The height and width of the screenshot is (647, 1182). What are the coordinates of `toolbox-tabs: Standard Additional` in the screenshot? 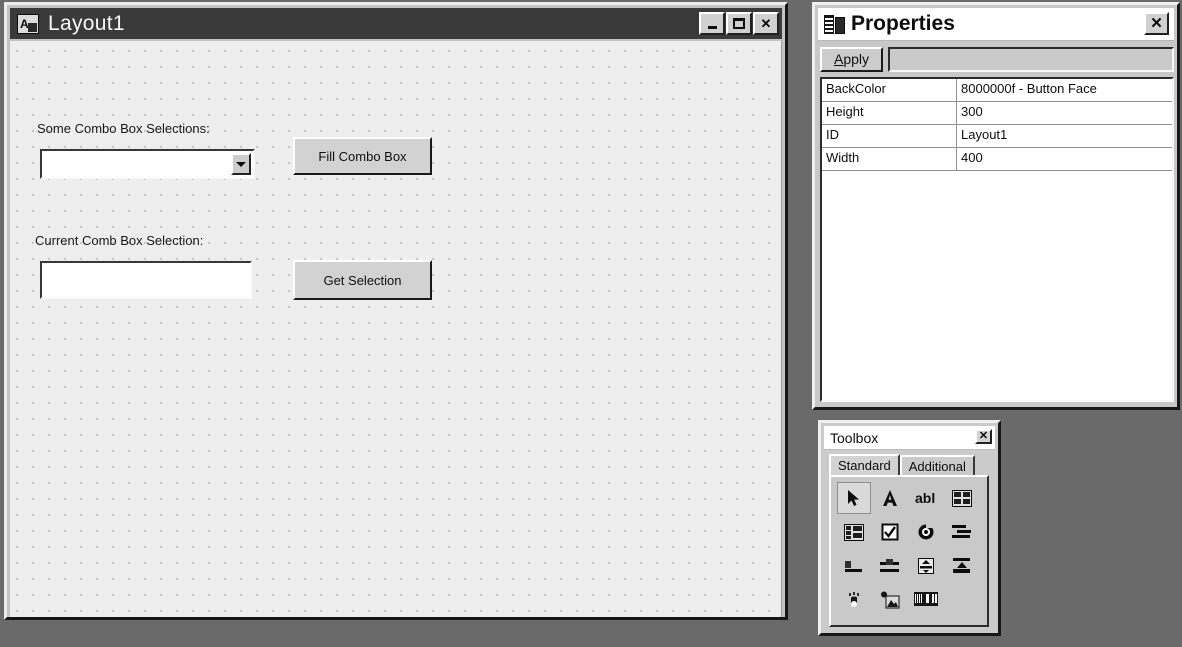 It's located at (902, 465).